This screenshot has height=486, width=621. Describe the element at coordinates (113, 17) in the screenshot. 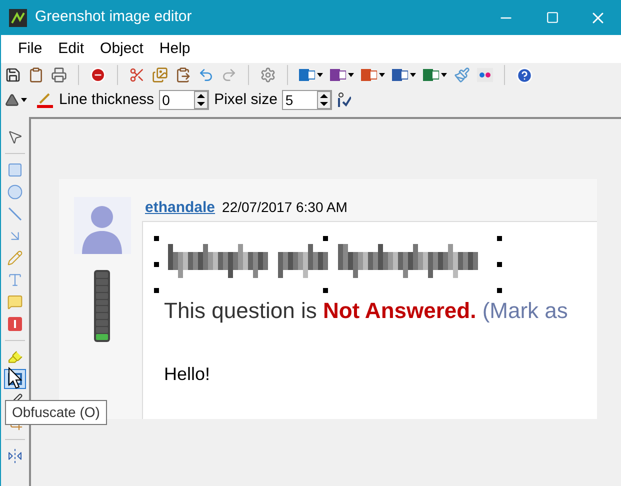

I see `window-title: Greenshot image editor` at that location.